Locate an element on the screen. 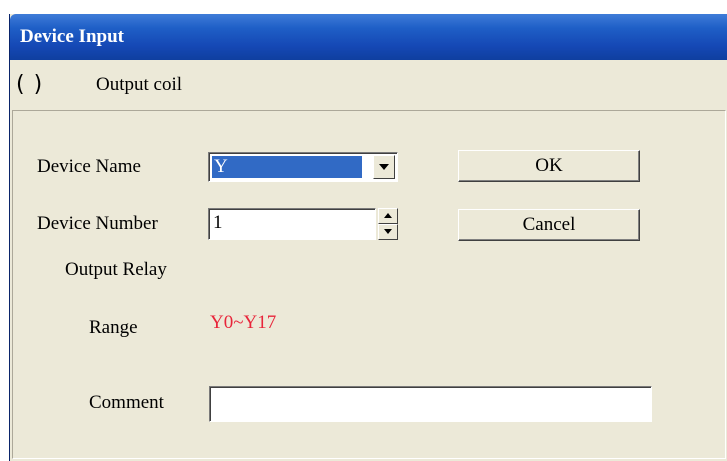  device-type-label: Output Relay is located at coordinates (116, 269).